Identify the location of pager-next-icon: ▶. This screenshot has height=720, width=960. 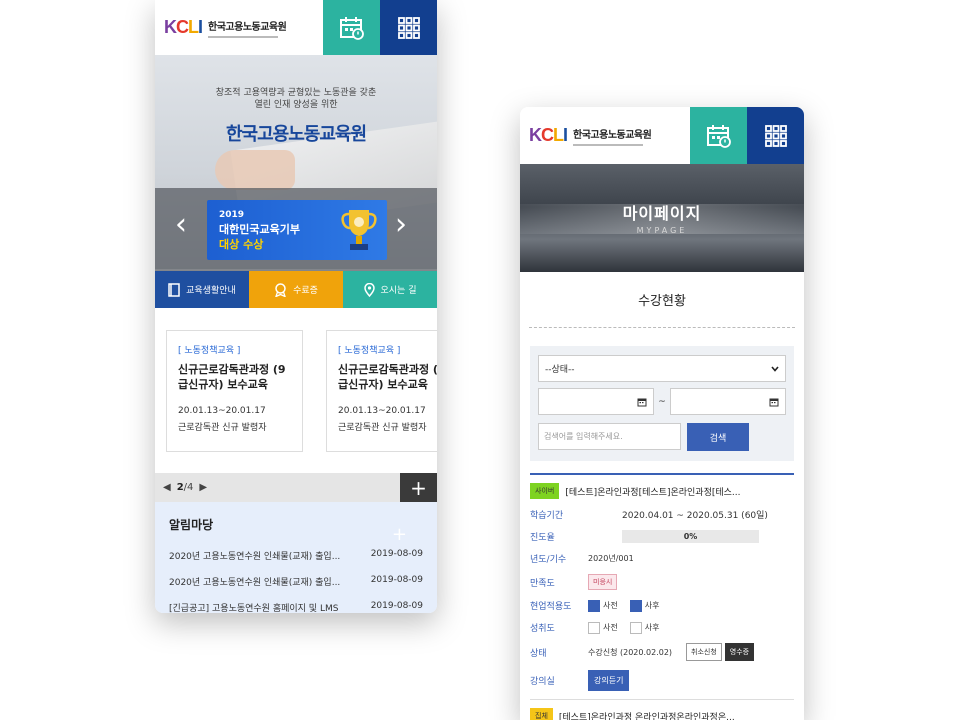
(203, 487).